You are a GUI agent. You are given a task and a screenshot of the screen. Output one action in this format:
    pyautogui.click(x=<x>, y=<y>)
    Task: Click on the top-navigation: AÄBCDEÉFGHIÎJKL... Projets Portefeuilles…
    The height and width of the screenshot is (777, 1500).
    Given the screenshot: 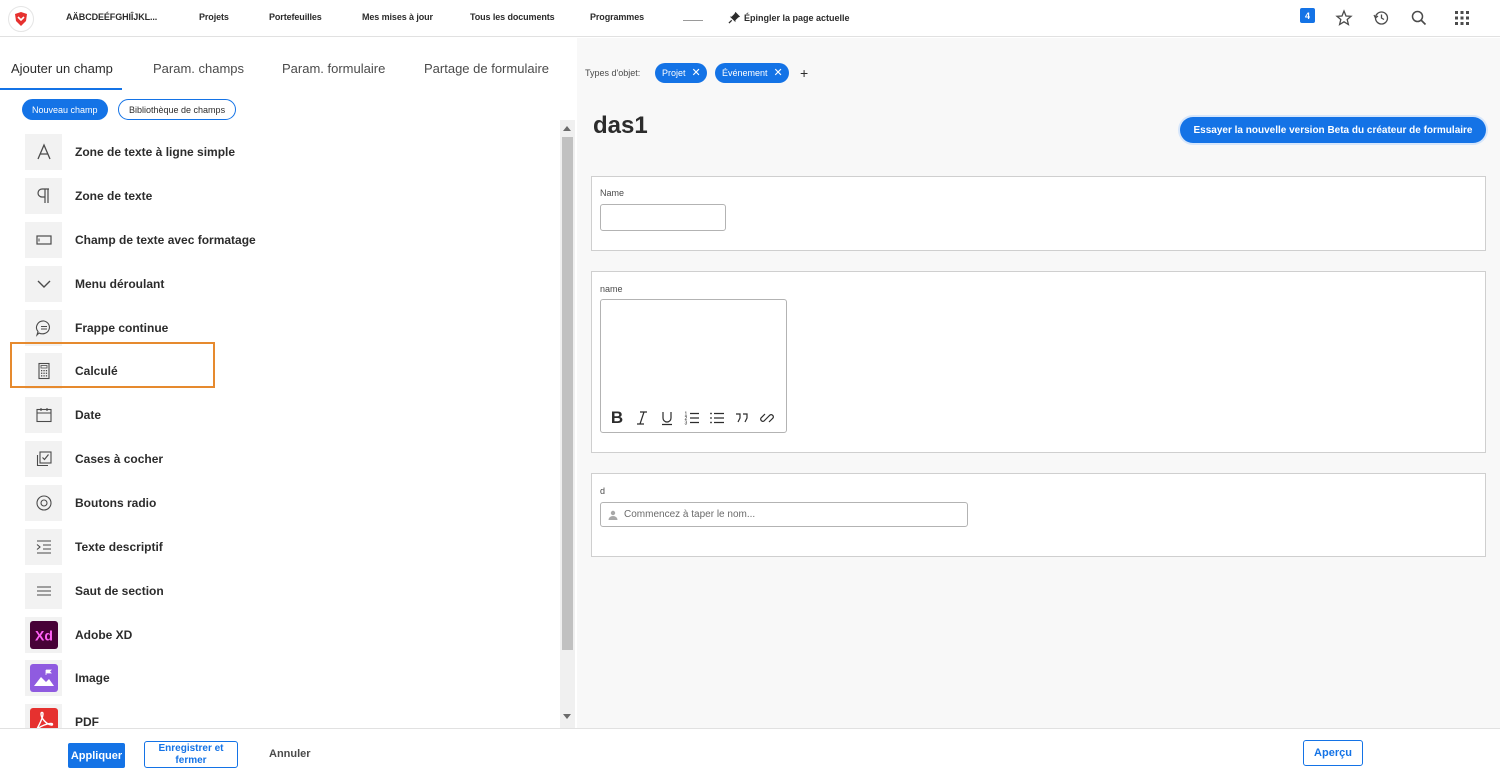 What is the action you would take?
    pyautogui.click(x=750, y=18)
    